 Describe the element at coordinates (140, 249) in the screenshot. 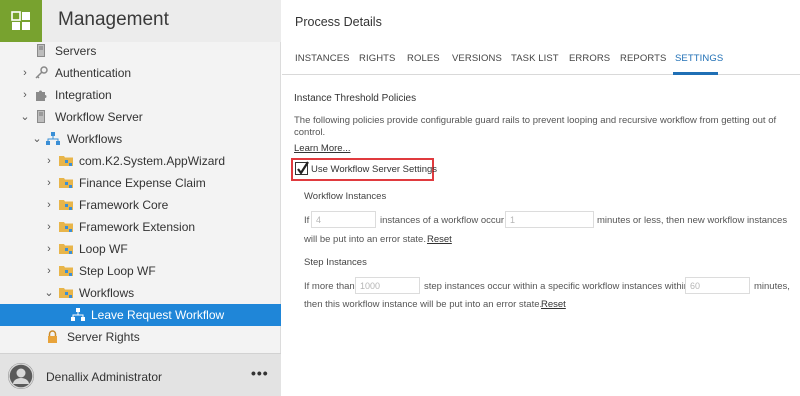

I see `tree-item-loop-wf: › Loop WF` at that location.